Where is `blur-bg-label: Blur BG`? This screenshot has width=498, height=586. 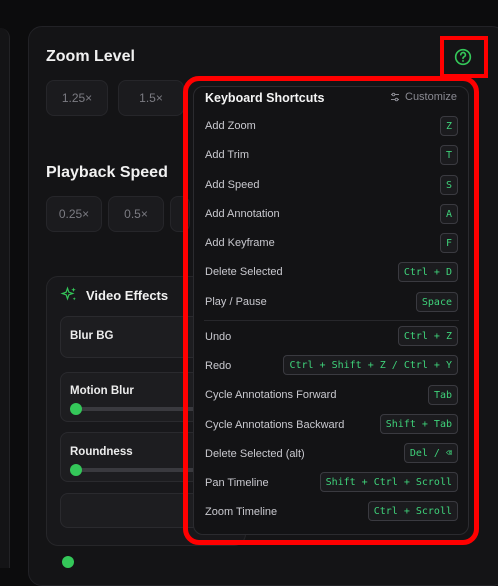 blur-bg-label: Blur BG is located at coordinates (92, 336).